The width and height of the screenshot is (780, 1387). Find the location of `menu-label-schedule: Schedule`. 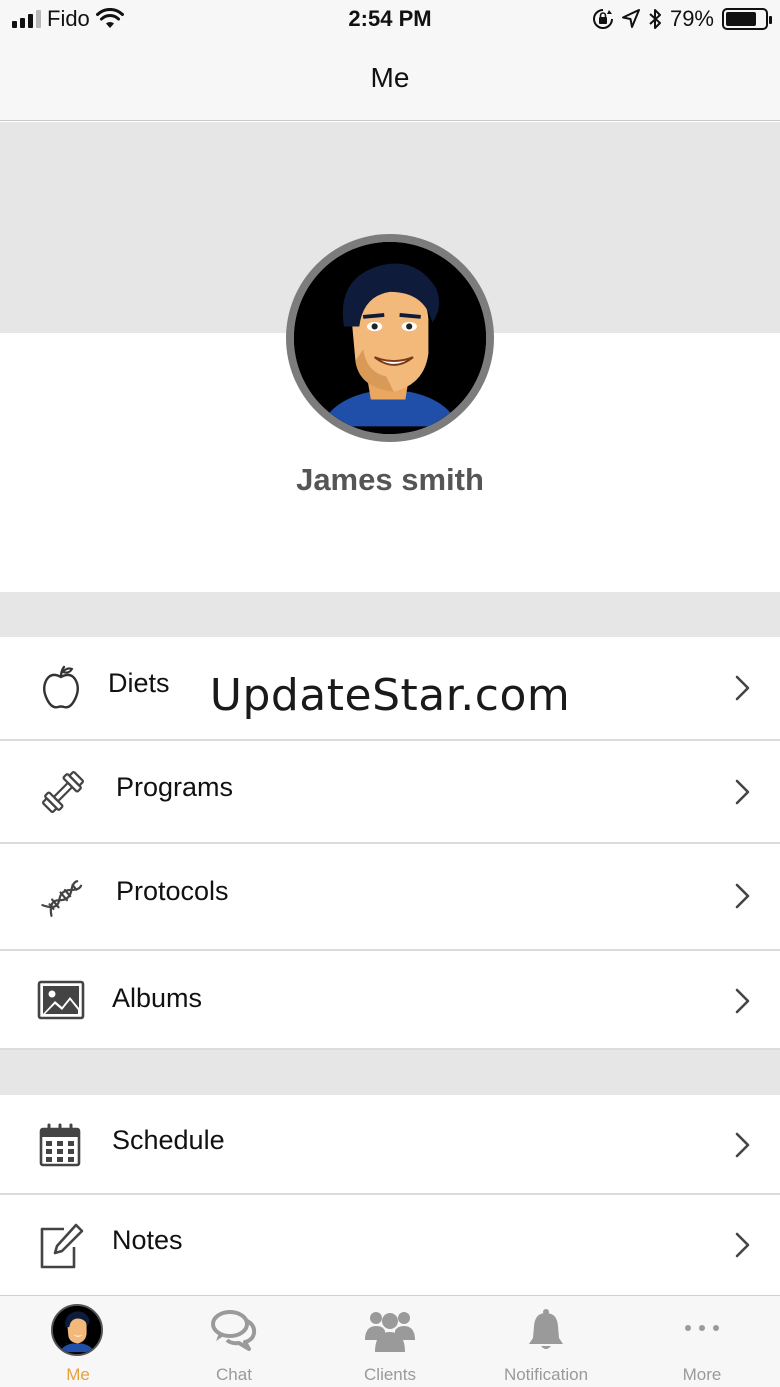

menu-label-schedule: Schedule is located at coordinates (168, 1140).